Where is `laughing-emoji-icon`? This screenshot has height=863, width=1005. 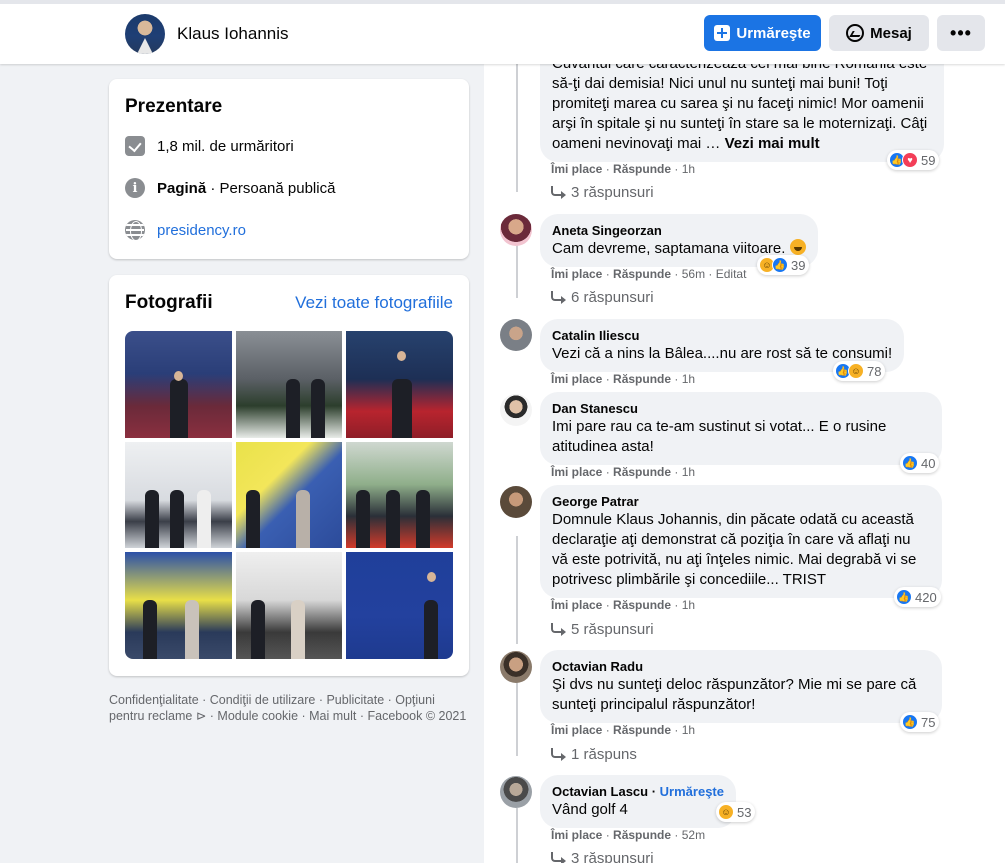
laughing-emoji-icon is located at coordinates (797, 247).